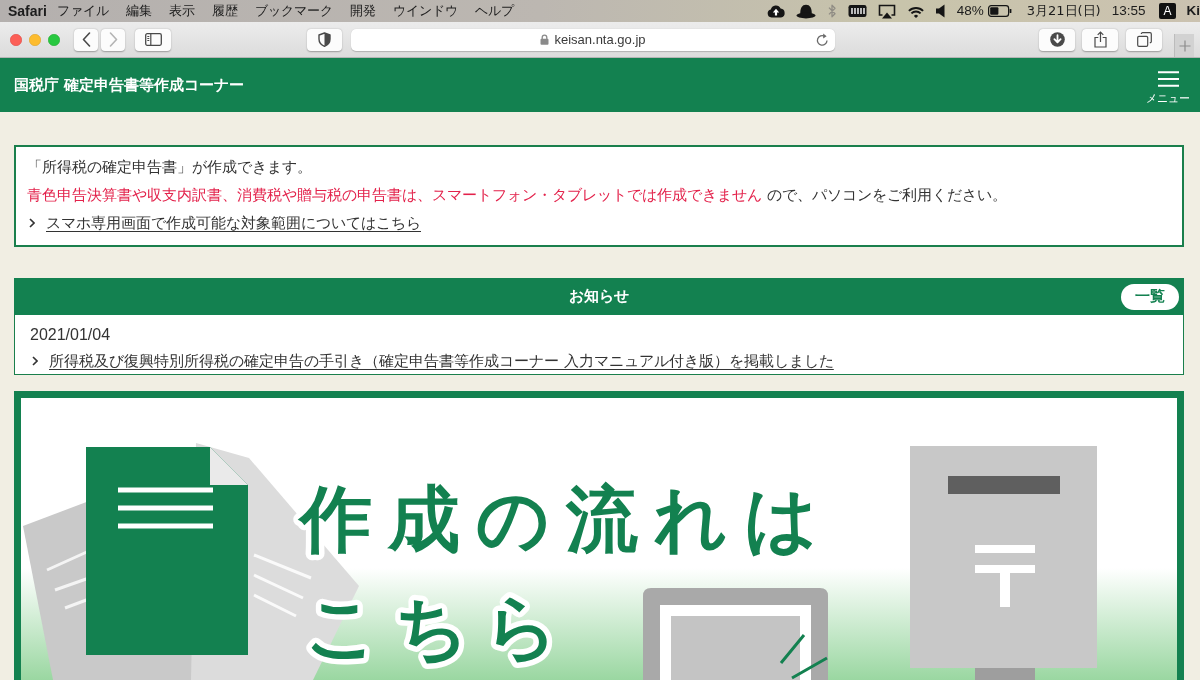 The image size is (1200, 680). What do you see at coordinates (27, 11) in the screenshot?
I see `app-menu: Safari` at bounding box center [27, 11].